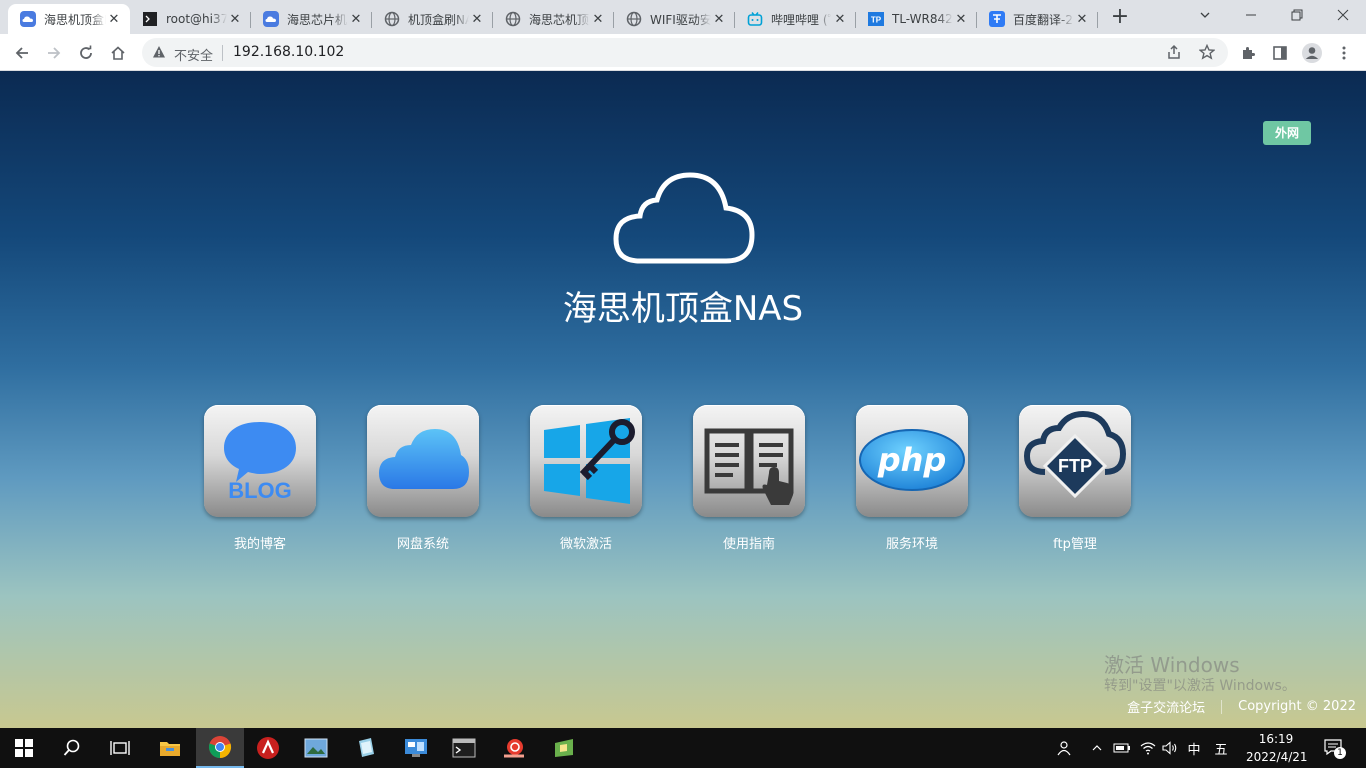 The image size is (1366, 768). What do you see at coordinates (755, 19) in the screenshot?
I see `bilibili-favicon-icon` at bounding box center [755, 19].